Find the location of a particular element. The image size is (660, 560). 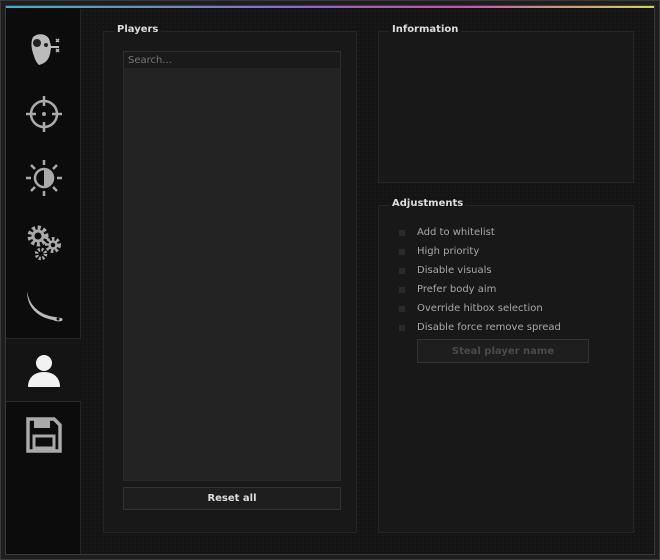

option-high-priority: High priority is located at coordinates (438, 251).